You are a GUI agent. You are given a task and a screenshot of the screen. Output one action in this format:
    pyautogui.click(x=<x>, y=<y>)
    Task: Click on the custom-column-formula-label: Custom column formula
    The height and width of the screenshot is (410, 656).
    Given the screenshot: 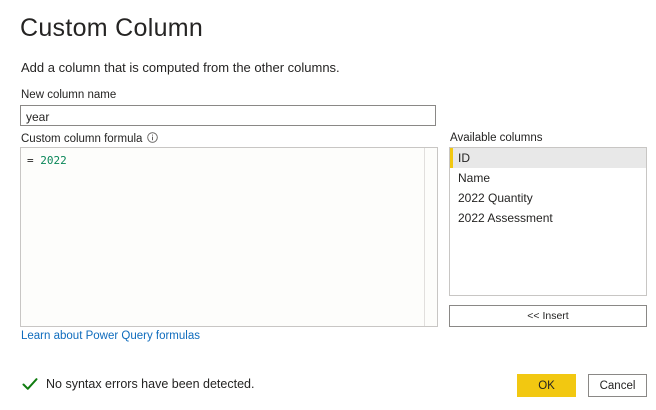 What is the action you would take?
    pyautogui.click(x=90, y=138)
    